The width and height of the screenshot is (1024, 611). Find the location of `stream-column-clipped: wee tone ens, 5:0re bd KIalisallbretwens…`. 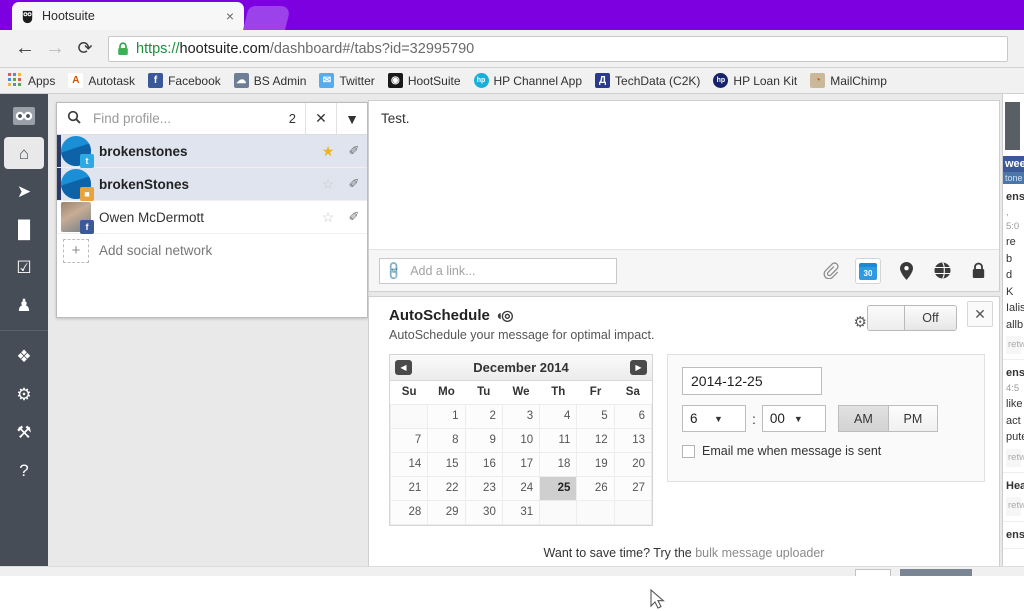

stream-column-clipped: wee tone ens, 5:0re bd KIalisallbretwens… is located at coordinates (1013, 335).